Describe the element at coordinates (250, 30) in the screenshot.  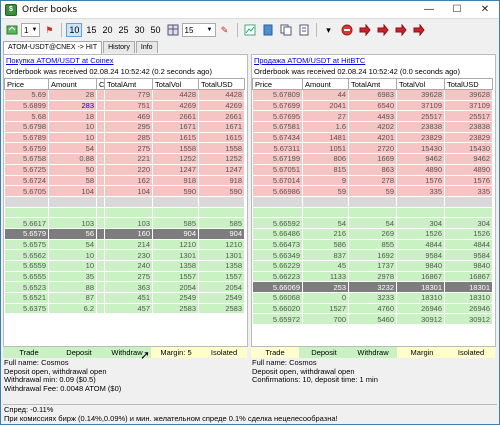
I see `chart-icon` at that location.